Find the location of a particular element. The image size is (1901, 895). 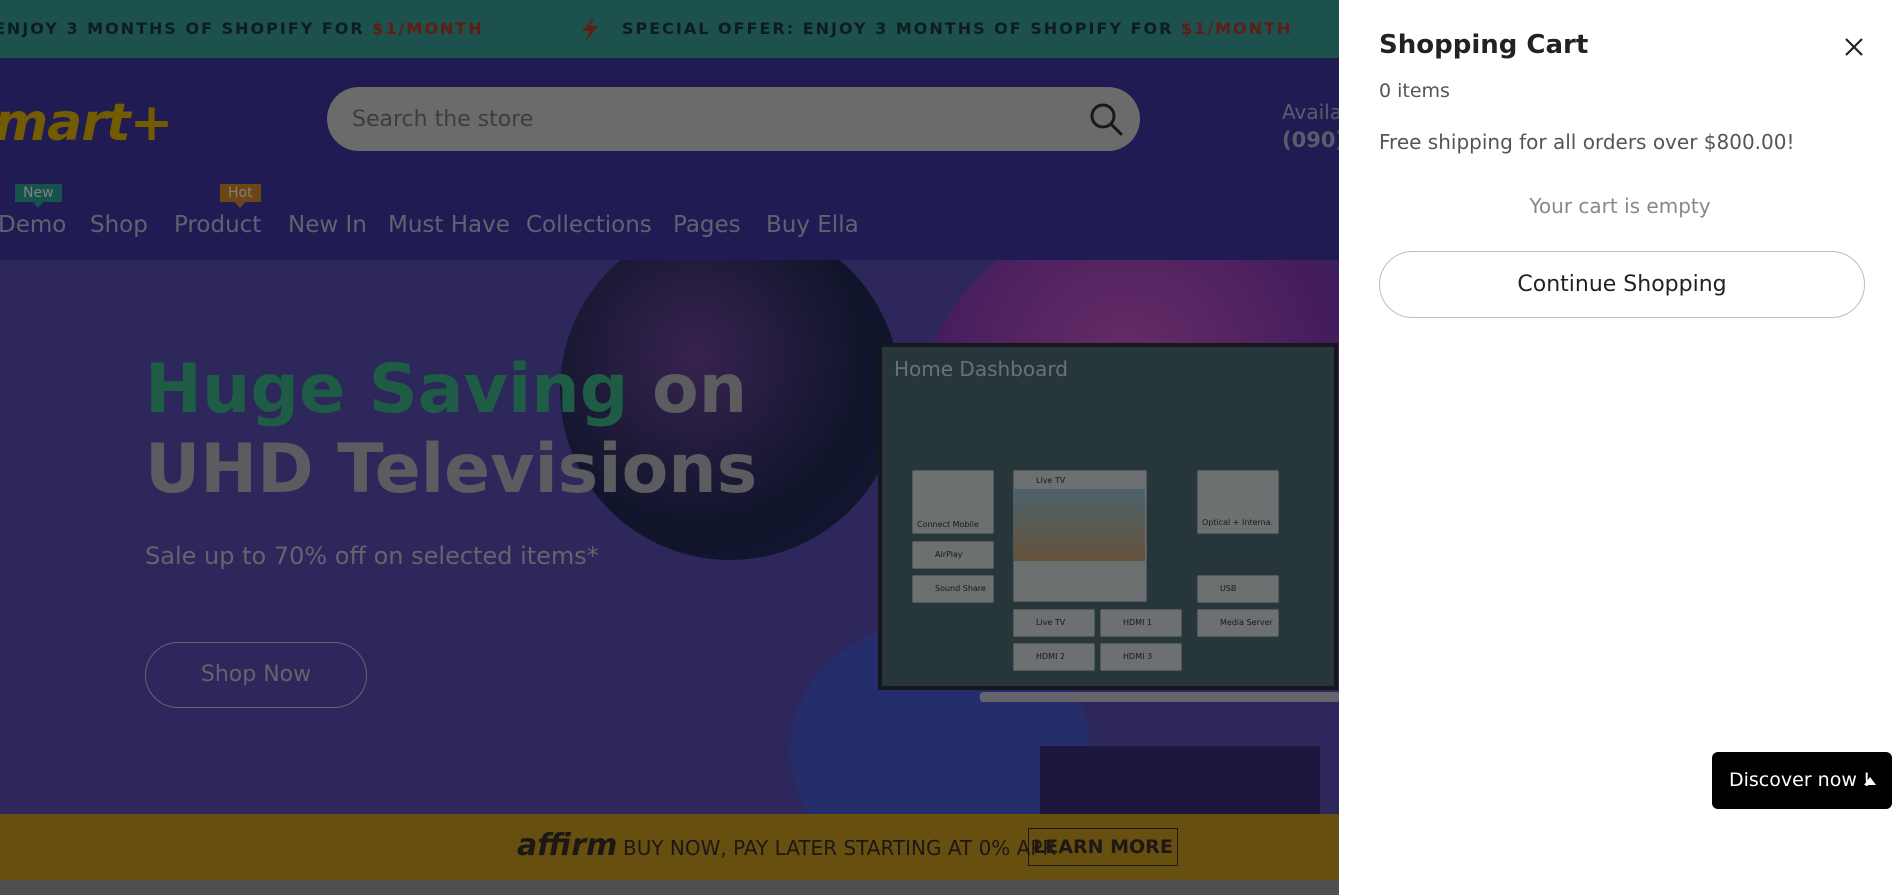

discover-now-label: Discover now ! is located at coordinates (1800, 780).